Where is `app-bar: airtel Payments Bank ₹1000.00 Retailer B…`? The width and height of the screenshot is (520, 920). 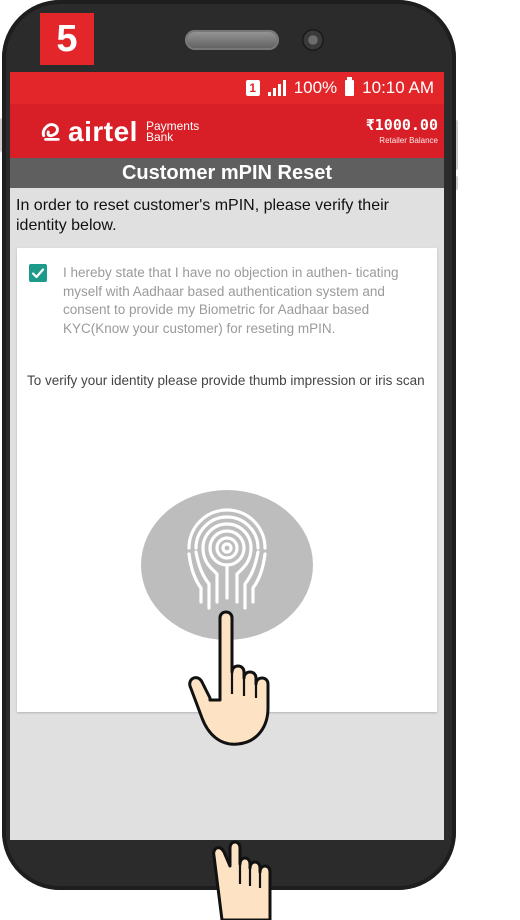 app-bar: airtel Payments Bank ₹1000.00 Retailer B… is located at coordinates (227, 131).